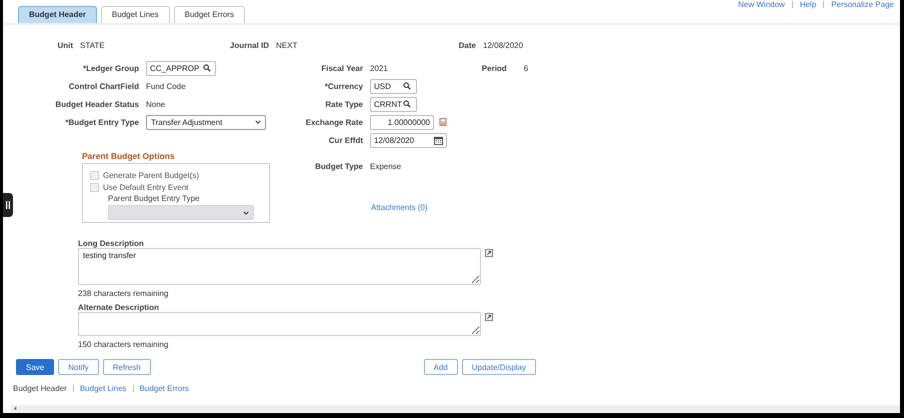  What do you see at coordinates (279, 324) in the screenshot?
I see `description-field` at bounding box center [279, 324].